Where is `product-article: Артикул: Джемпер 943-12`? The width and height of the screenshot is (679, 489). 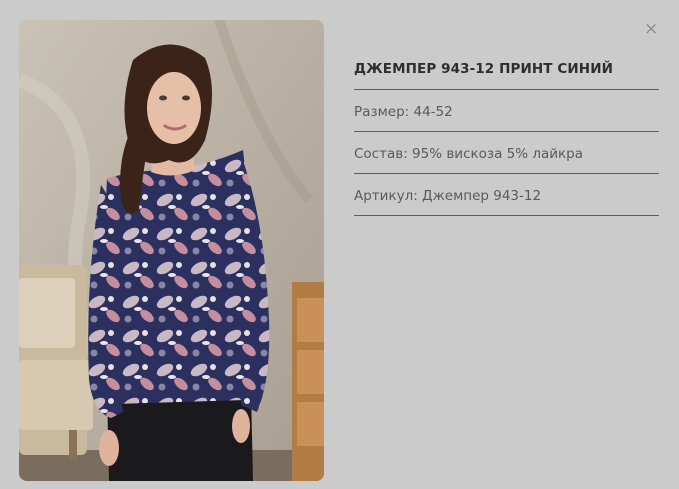
product-article: Артикул: Джемпер 943-12 is located at coordinates (506, 195).